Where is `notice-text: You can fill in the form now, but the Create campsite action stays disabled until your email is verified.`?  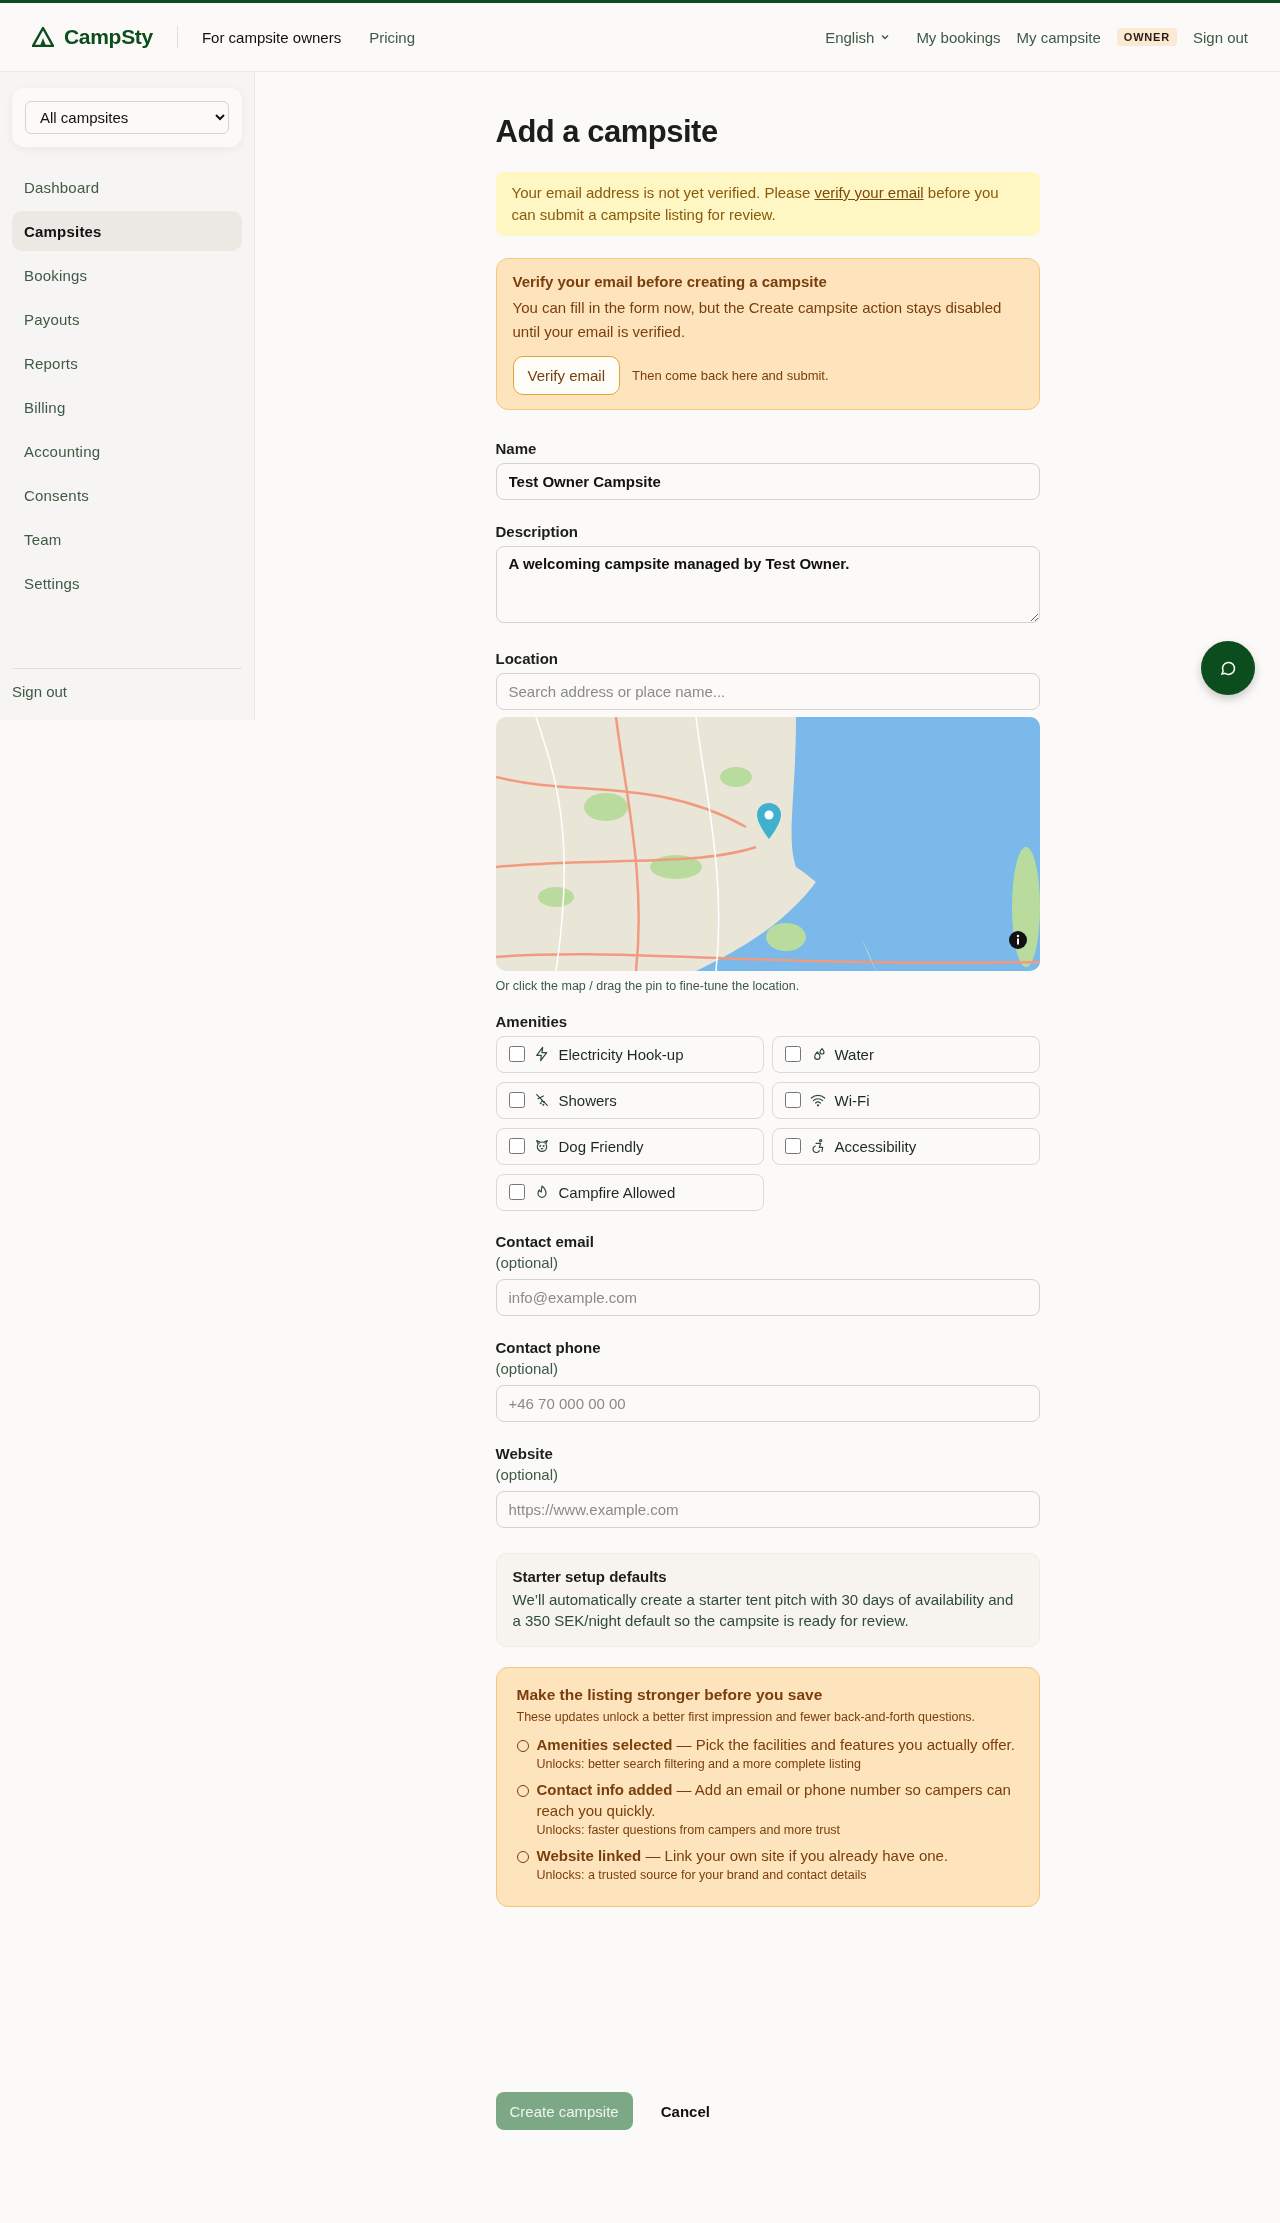
notice-text: You can fill in the form now, but the Create campsite action stays disabled until your email is verified. is located at coordinates (757, 319).